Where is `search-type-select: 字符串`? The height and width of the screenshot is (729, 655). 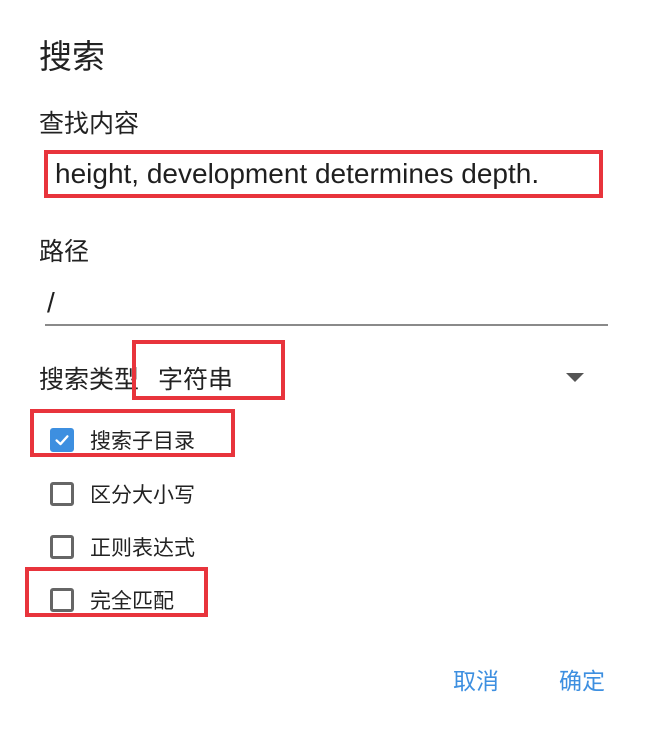
search-type-select: 字符串 is located at coordinates (195, 378).